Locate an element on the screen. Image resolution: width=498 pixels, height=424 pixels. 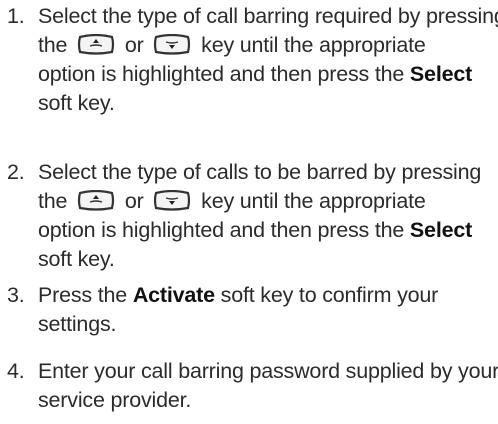
step-1-line-2: the or key until the appropriate is located at coordinates (240, 45).